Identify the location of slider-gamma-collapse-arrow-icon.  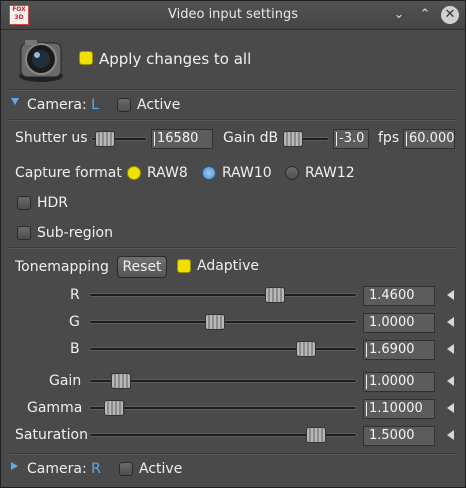
(450, 408).